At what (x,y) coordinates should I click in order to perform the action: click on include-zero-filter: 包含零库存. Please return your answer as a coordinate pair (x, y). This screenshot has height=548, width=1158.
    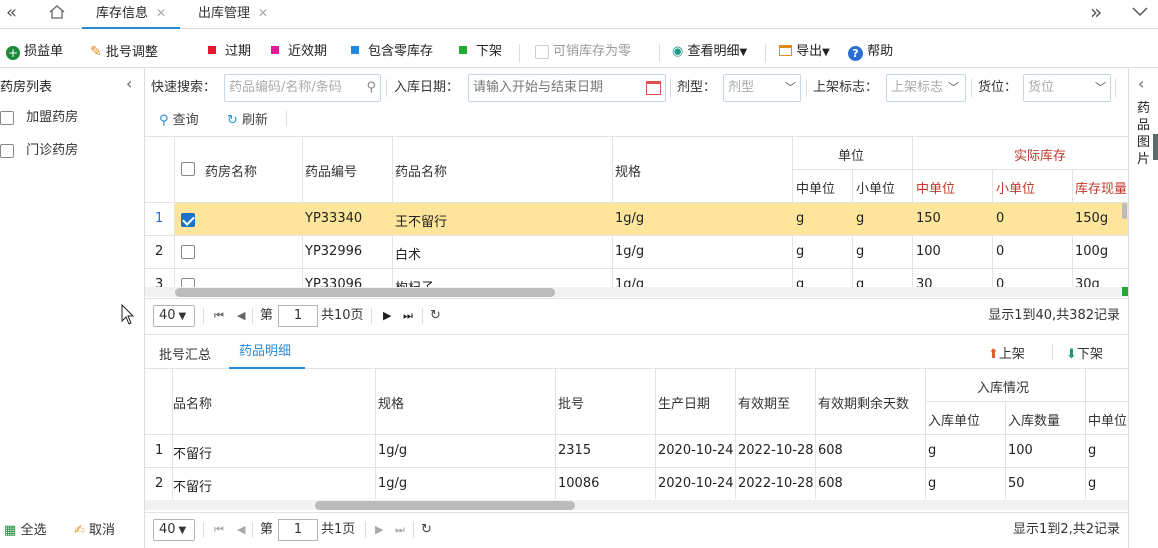
    Looking at the image, I should click on (392, 52).